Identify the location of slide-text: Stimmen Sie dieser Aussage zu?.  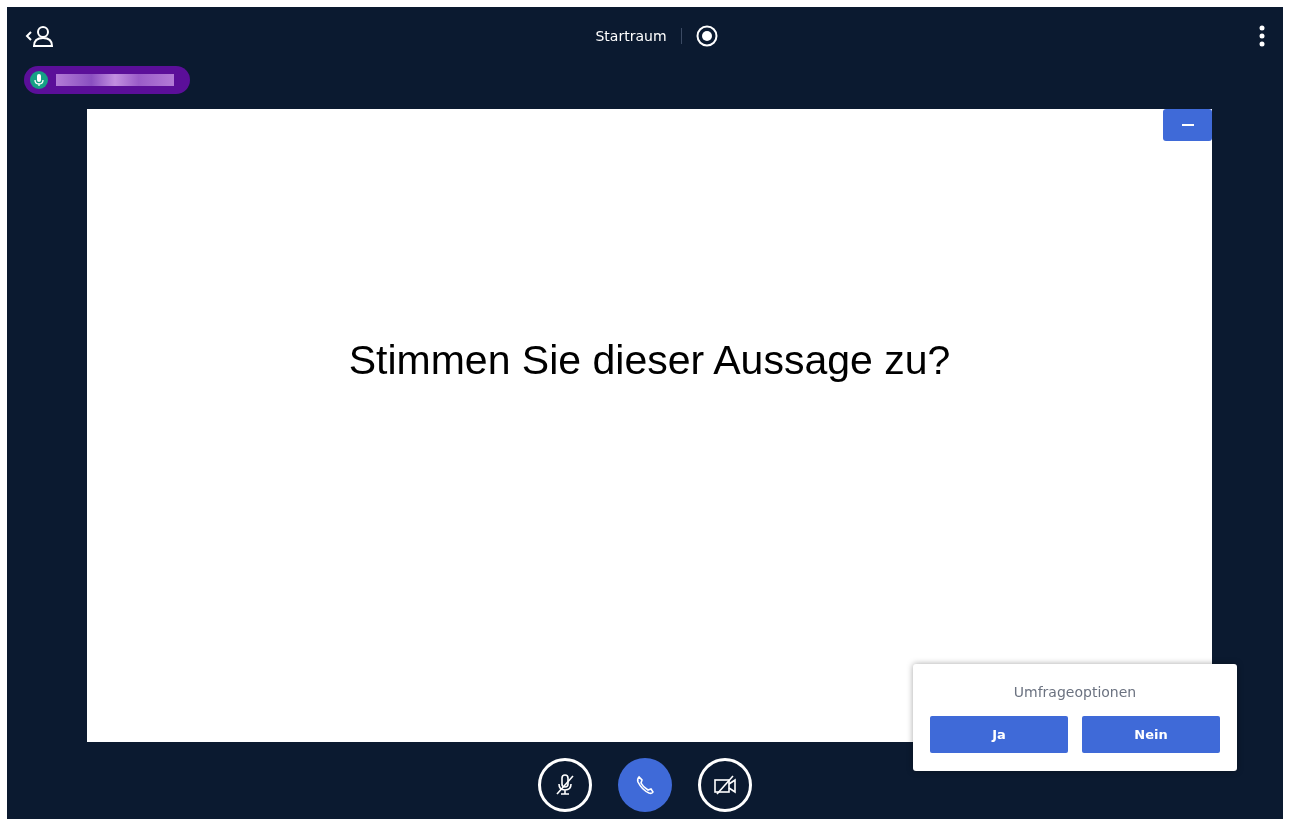
(649, 360).